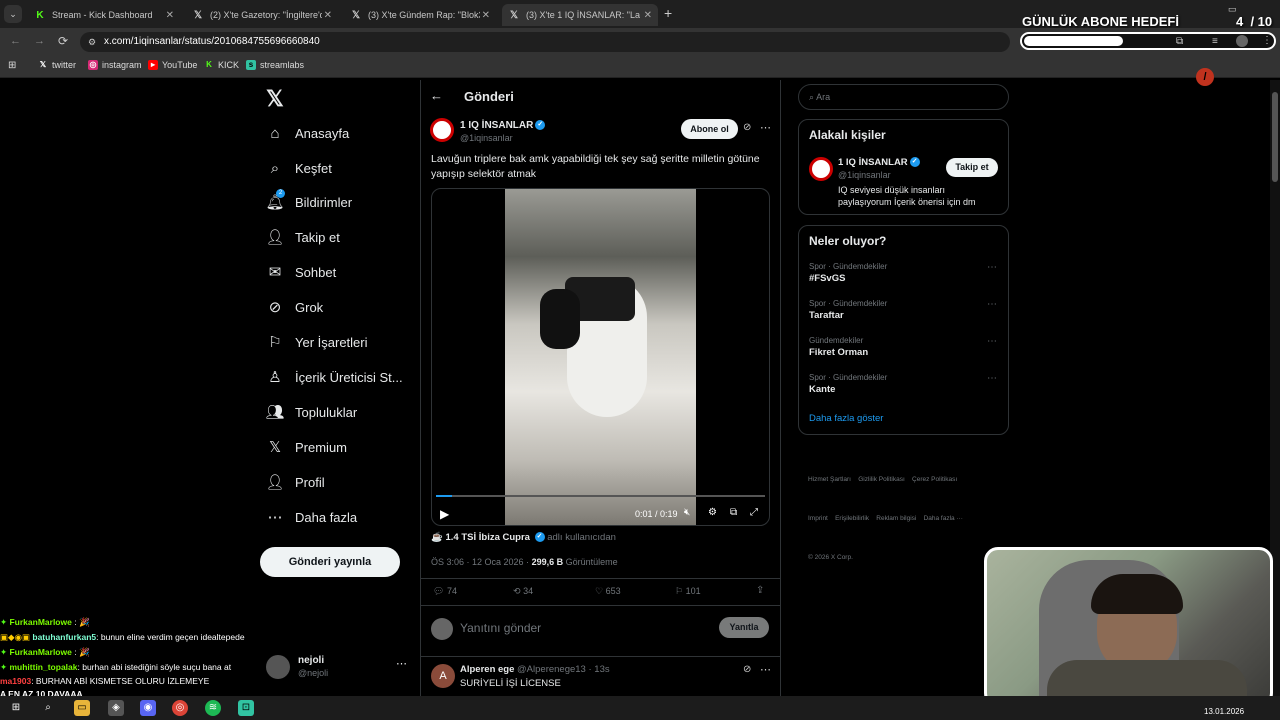 This screenshot has width=1280, height=720. What do you see at coordinates (600, 496) in the screenshot?
I see `video-scrubber` at bounding box center [600, 496].